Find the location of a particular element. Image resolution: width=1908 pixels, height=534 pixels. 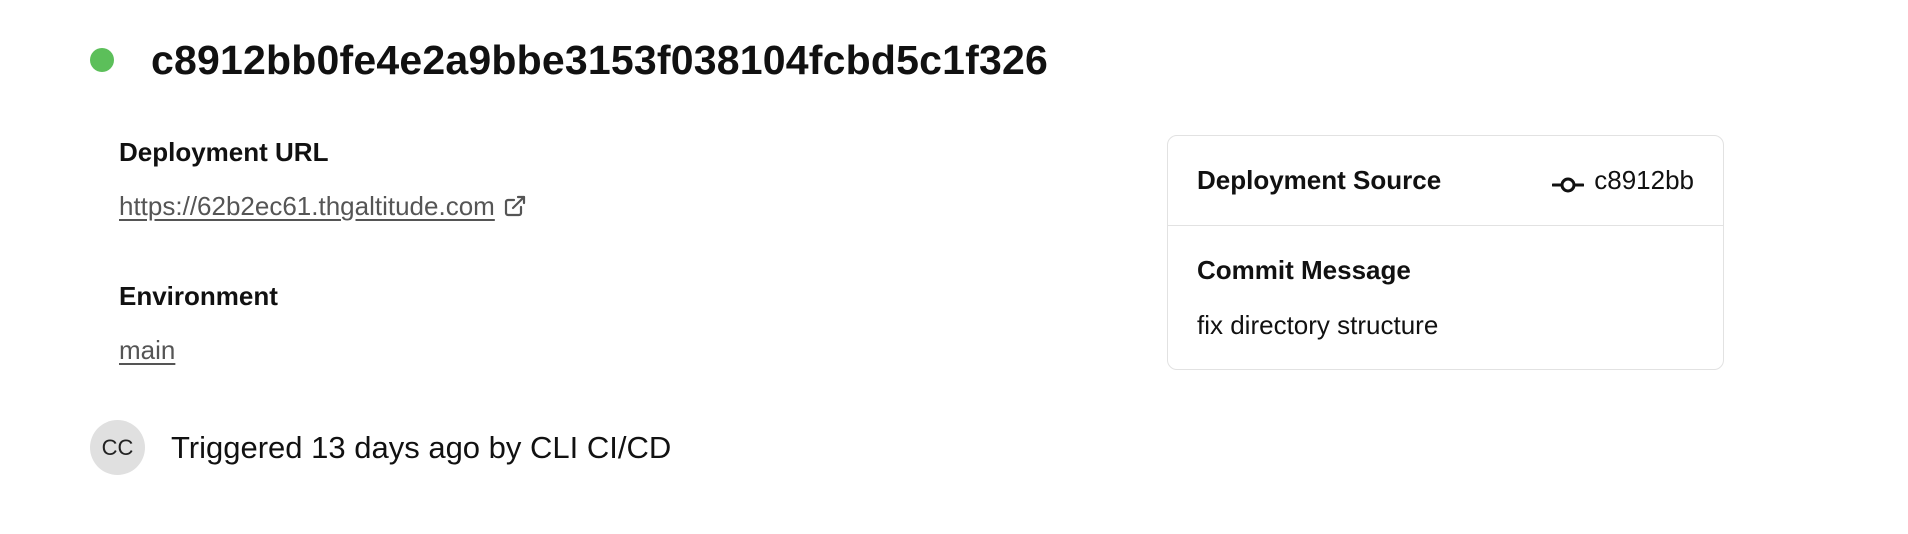

deployment-url-label: Deployment URL is located at coordinates (224, 152).